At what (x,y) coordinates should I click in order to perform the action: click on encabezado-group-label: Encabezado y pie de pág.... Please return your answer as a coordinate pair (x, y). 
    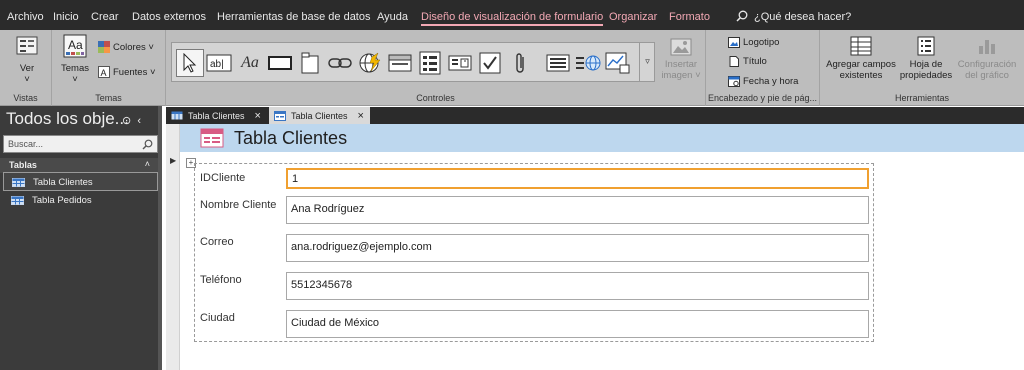
    Looking at the image, I should click on (762, 98).